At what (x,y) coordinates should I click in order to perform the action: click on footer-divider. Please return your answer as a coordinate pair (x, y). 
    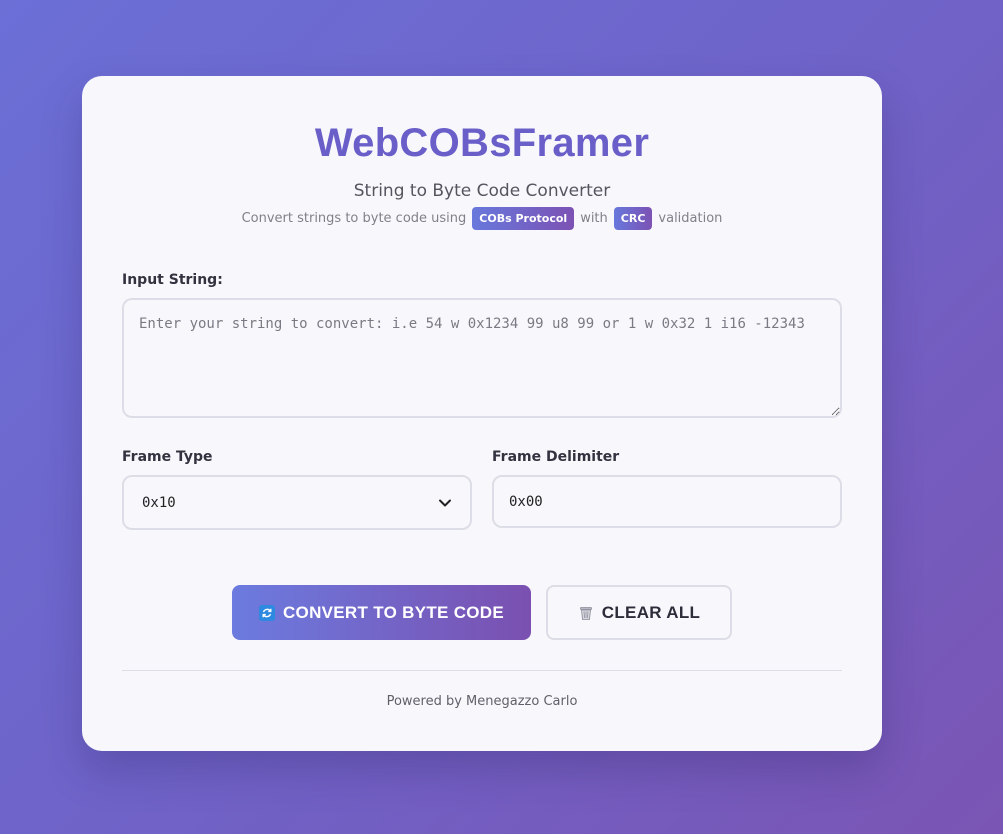
    Looking at the image, I should click on (482, 670).